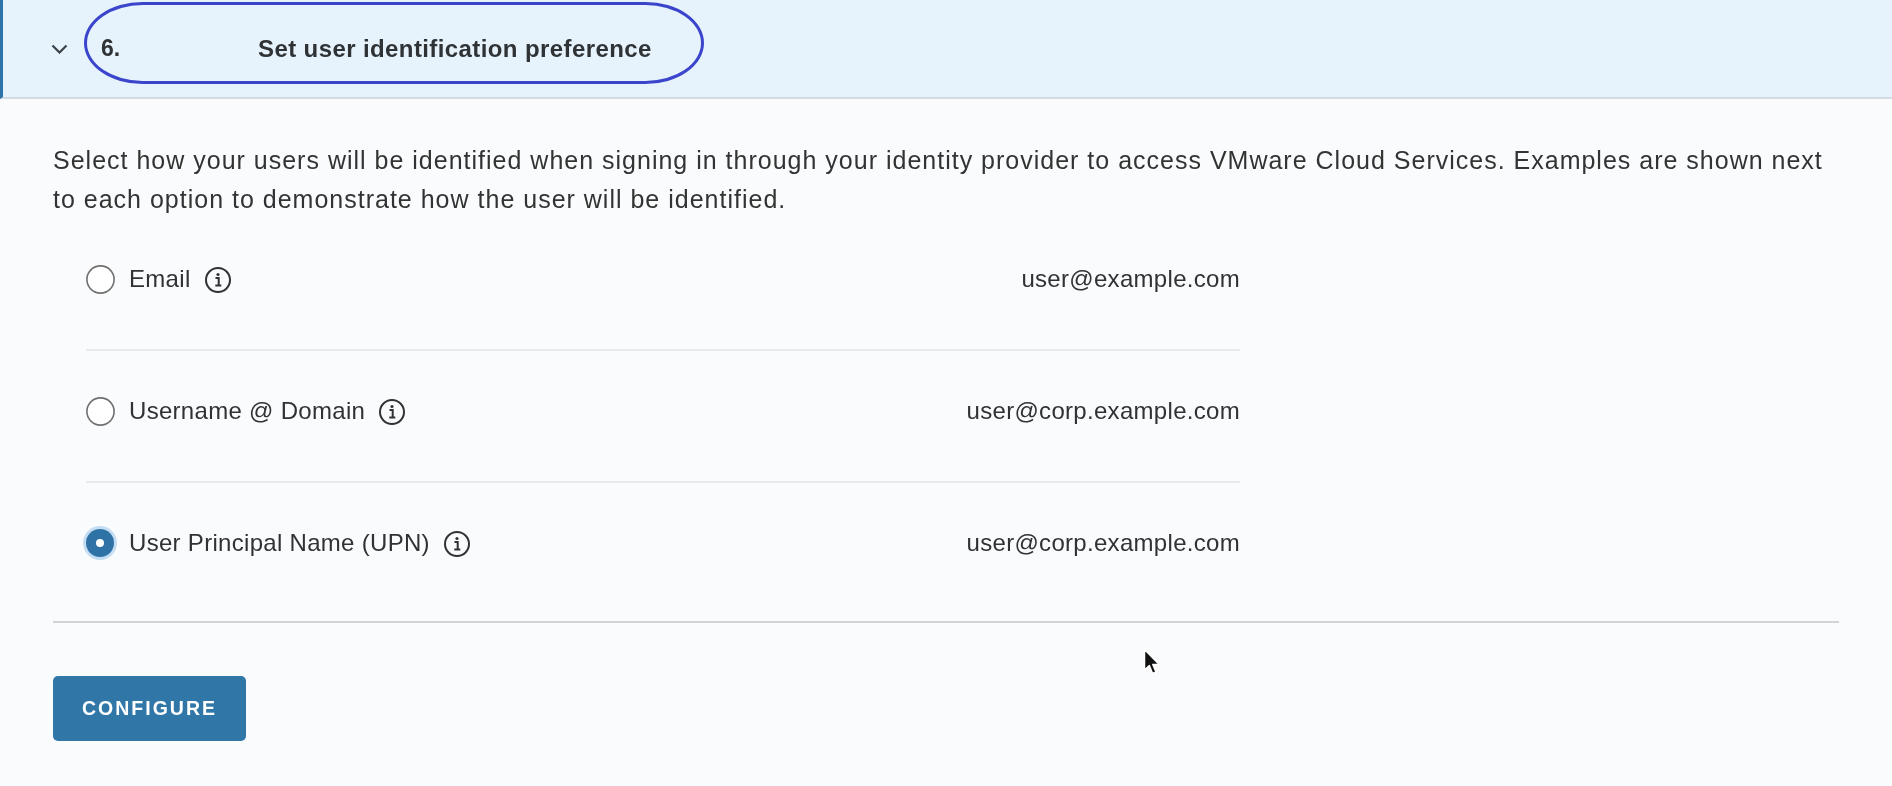 This screenshot has height=786, width=1892. What do you see at coordinates (938, 180) in the screenshot?
I see `description-text: Select how your users will be identified when signing in through your identity provider to access VMware Cloud Services. Examples are shown next to each option to demonstrate how the user will be identified.` at bounding box center [938, 180].